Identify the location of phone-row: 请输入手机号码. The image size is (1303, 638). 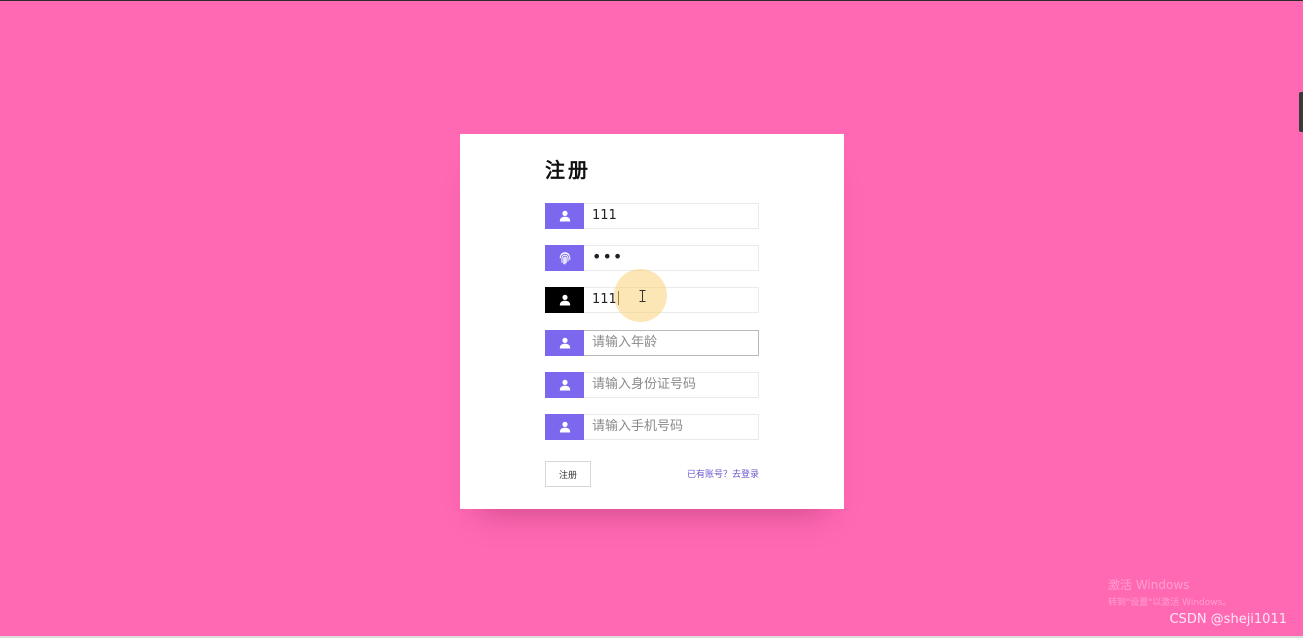
(652, 427).